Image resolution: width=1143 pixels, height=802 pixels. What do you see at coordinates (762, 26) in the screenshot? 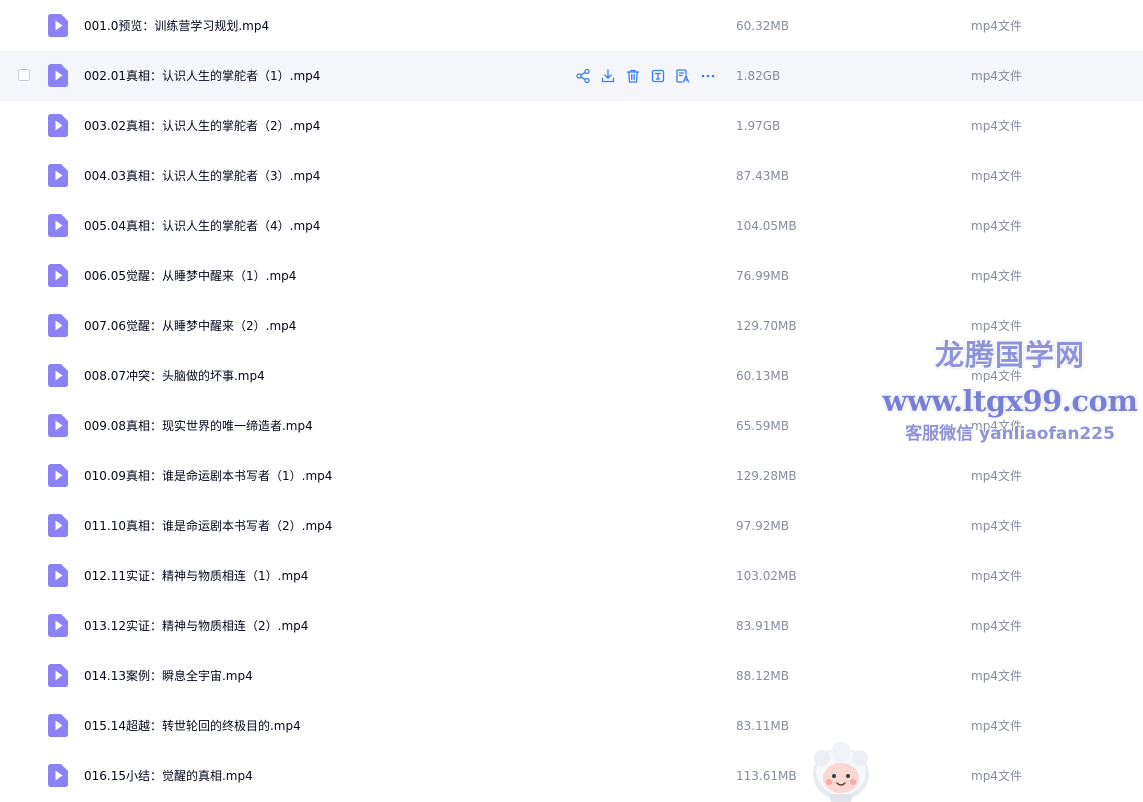
I see `file-size: 60.32MB` at bounding box center [762, 26].